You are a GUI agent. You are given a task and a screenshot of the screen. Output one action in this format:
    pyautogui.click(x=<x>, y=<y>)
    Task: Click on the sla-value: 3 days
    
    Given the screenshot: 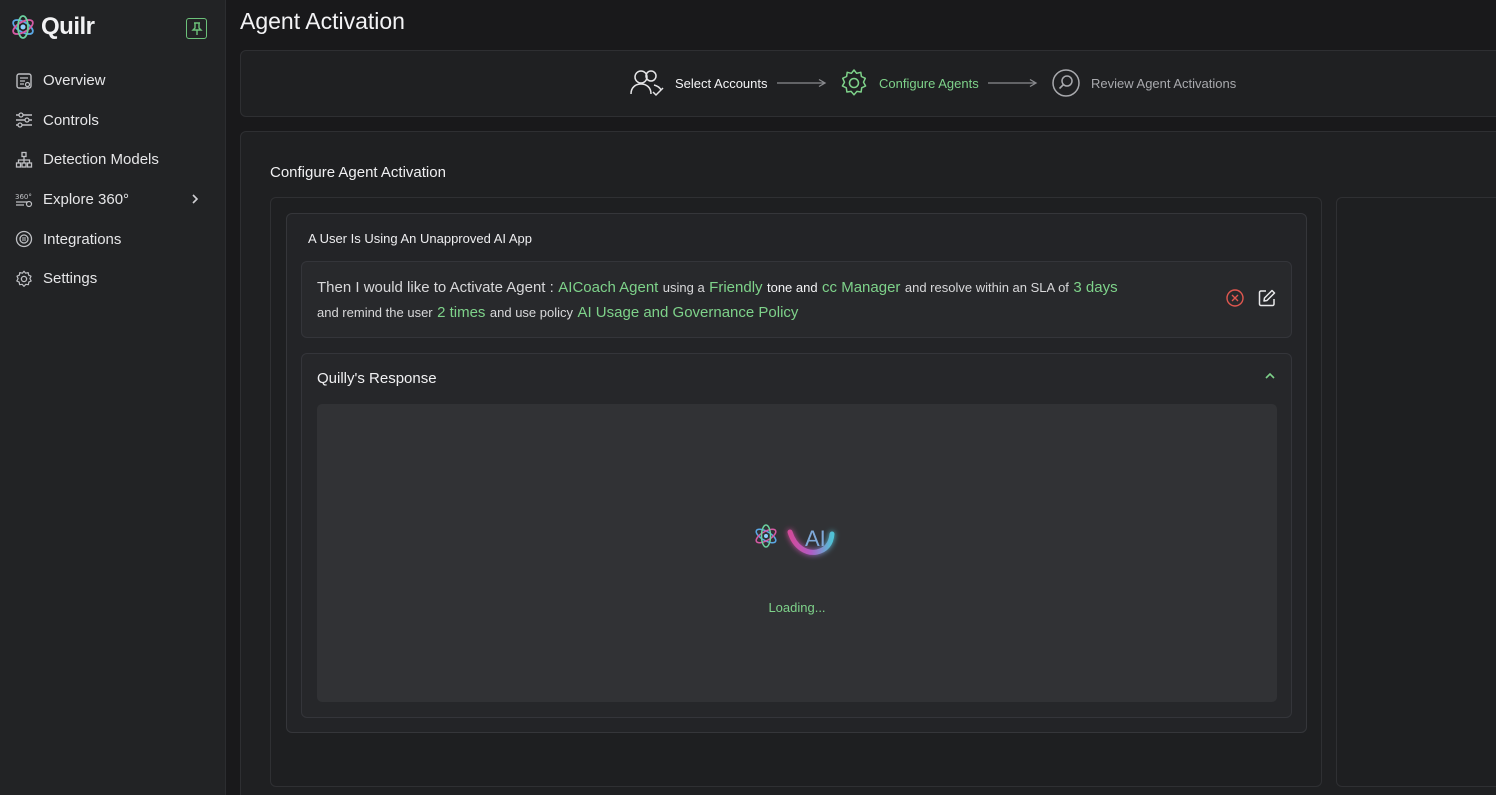 What is the action you would take?
    pyautogui.click(x=1095, y=287)
    